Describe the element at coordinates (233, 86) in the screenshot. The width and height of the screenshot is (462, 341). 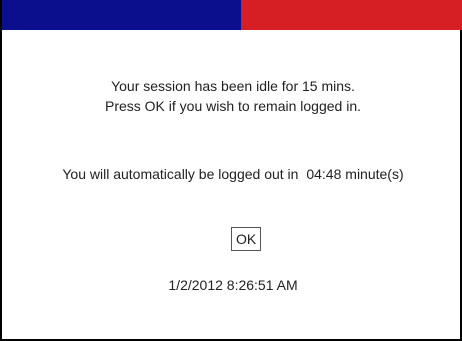
I see `idle-message-line1: Your session has been idle for 15 mins.` at that location.